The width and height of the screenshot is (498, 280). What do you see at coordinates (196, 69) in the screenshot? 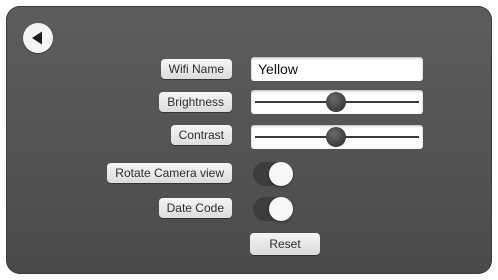
I see `wifi-name-label: Wifi Name` at bounding box center [196, 69].